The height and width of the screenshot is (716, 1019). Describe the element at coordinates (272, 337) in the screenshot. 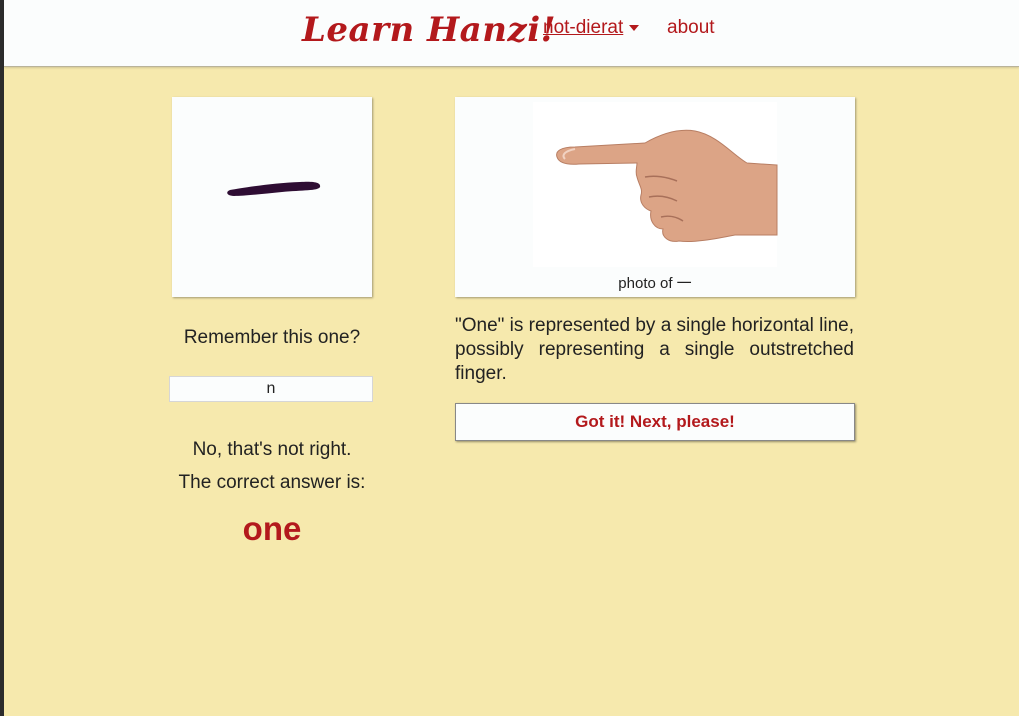

I see `question-prompt: Remember this one?` at that location.